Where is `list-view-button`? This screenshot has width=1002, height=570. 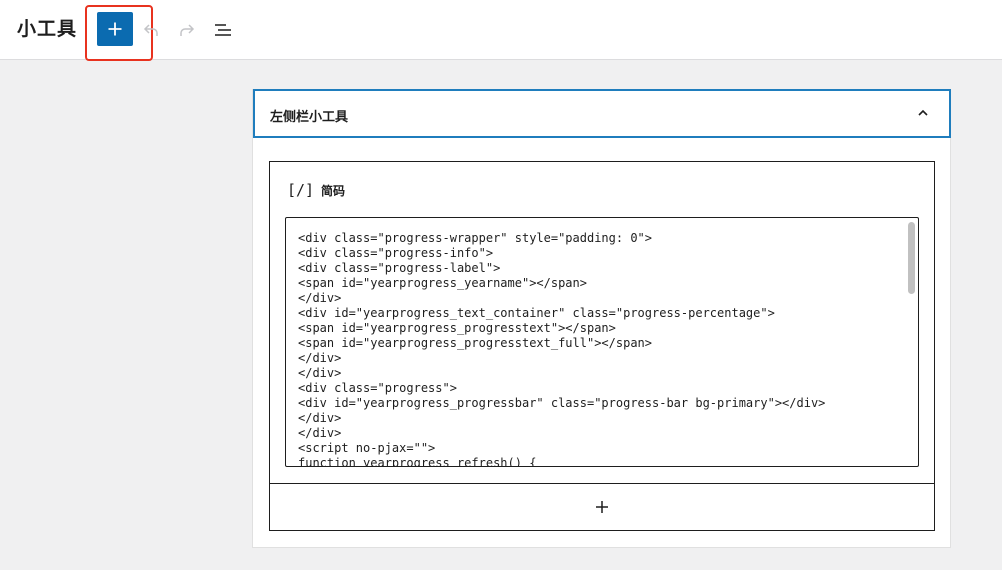
list-view-button is located at coordinates (223, 30).